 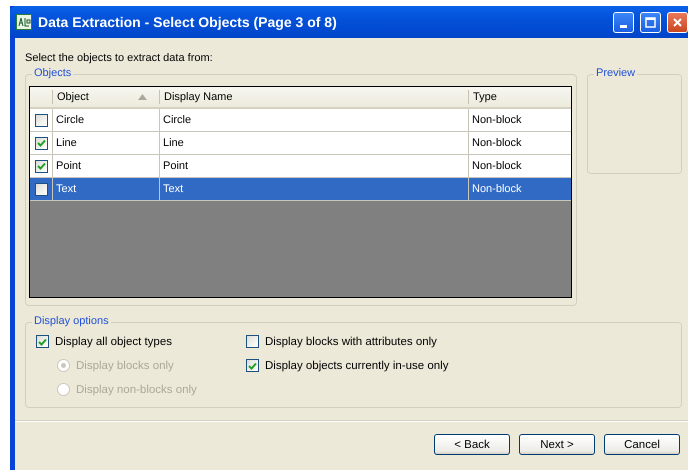 What do you see at coordinates (105, 97) in the screenshot?
I see `column-header: Object` at bounding box center [105, 97].